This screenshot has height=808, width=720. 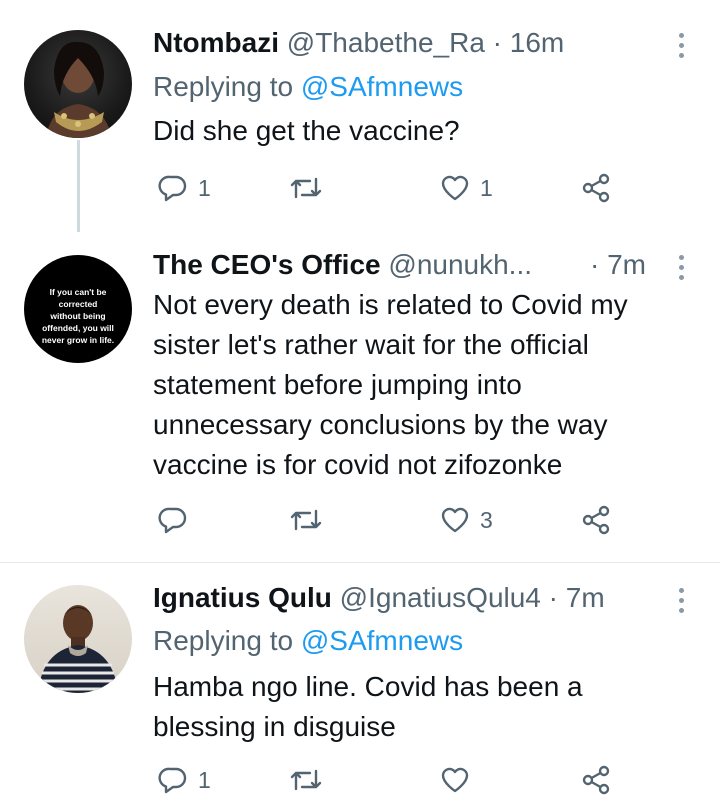 I want to click on portrait-woman-icon, so click(x=79, y=89).